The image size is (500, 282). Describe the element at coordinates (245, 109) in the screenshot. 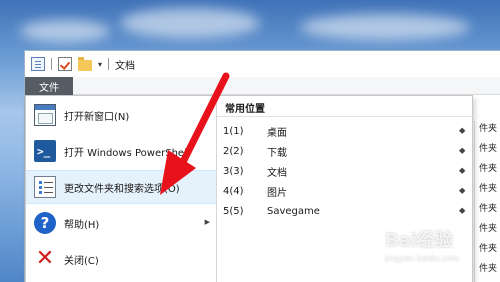

I see `frequent-places-heading: 常用位置` at that location.